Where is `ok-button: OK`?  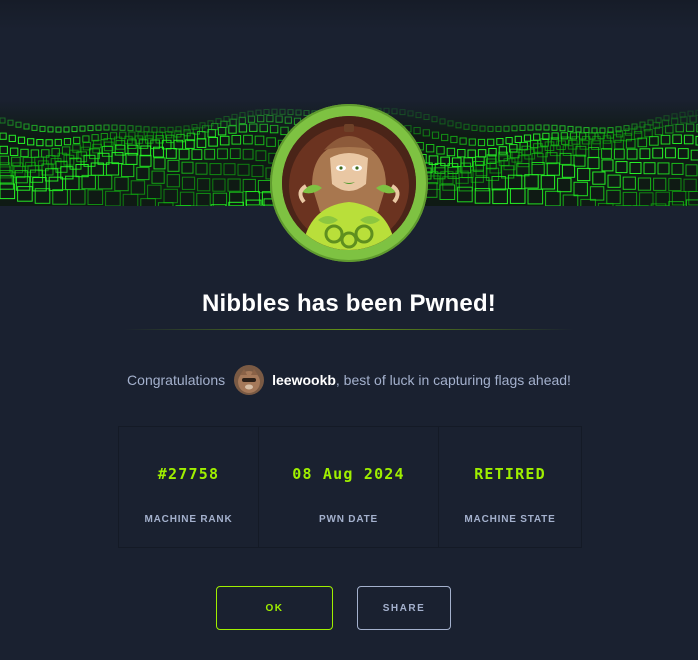 ok-button: OK is located at coordinates (274, 608).